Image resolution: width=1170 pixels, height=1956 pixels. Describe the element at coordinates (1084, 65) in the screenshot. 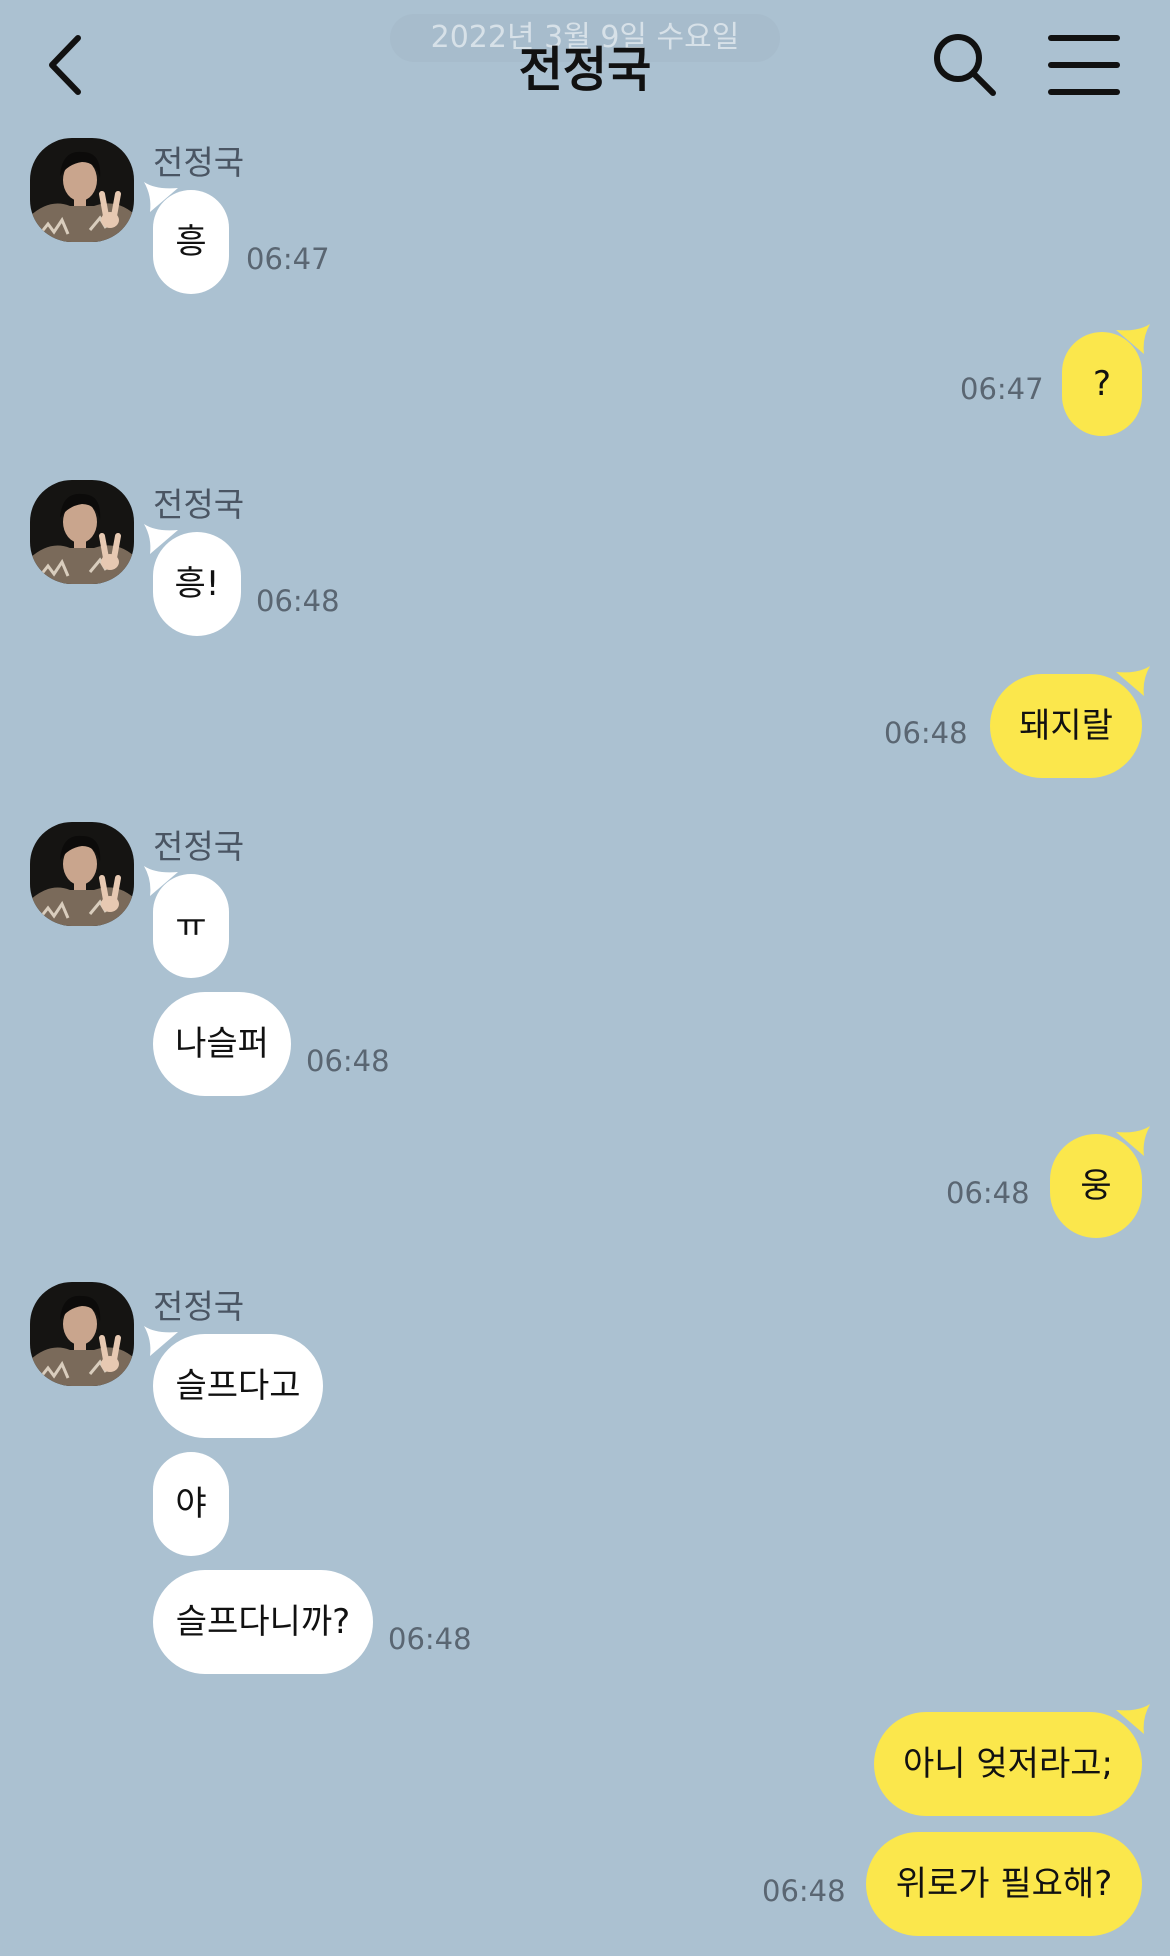

I see `hamburger-menu-icon` at that location.